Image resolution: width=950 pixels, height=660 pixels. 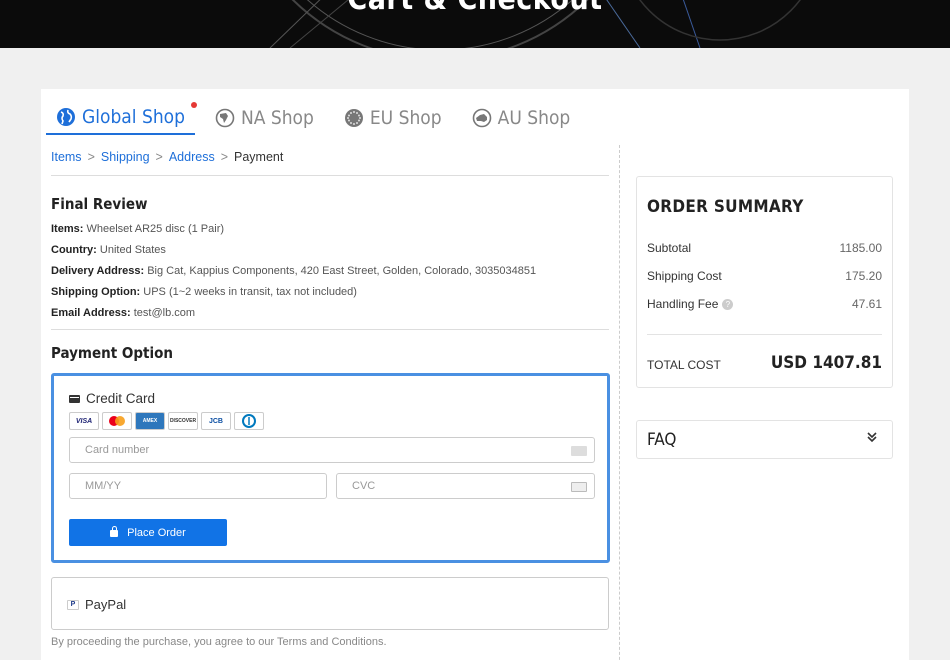 I want to click on help-icon: ?, so click(x=728, y=304).